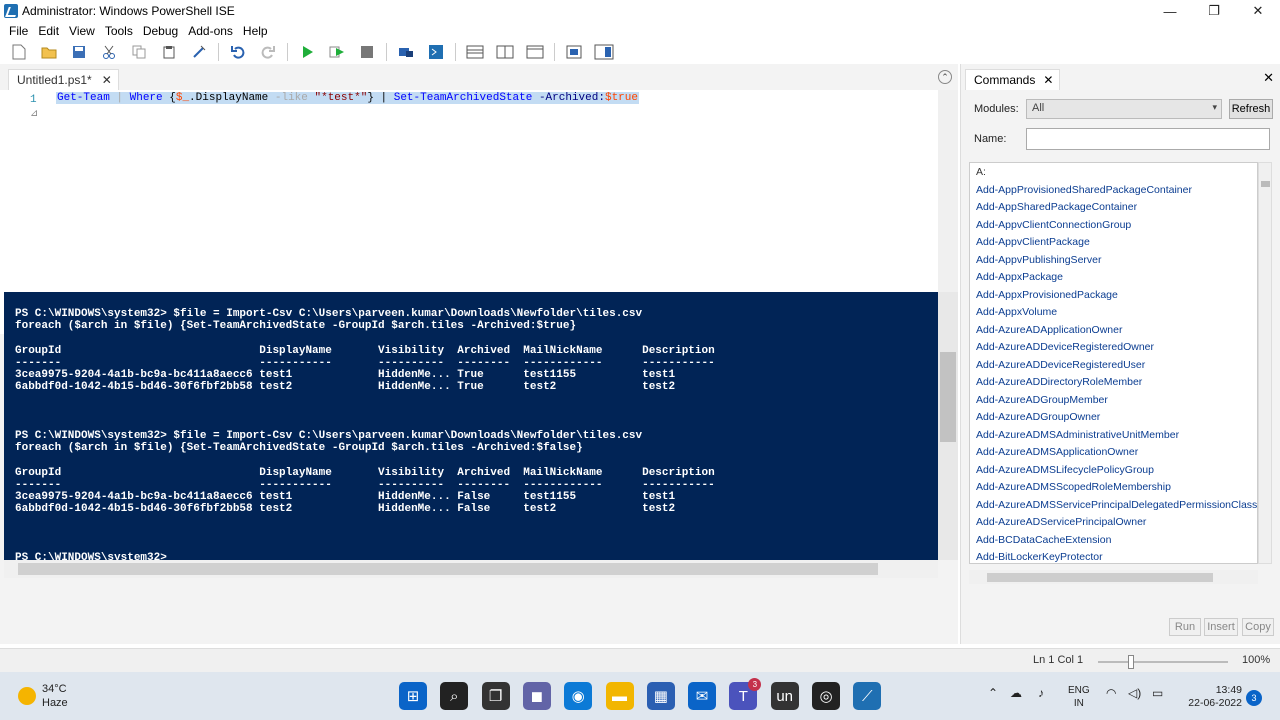 The height and width of the screenshot is (720, 1280). Describe the element at coordinates (1210, 697) in the screenshot. I see `clock: 13:49 22-06-2022` at that location.